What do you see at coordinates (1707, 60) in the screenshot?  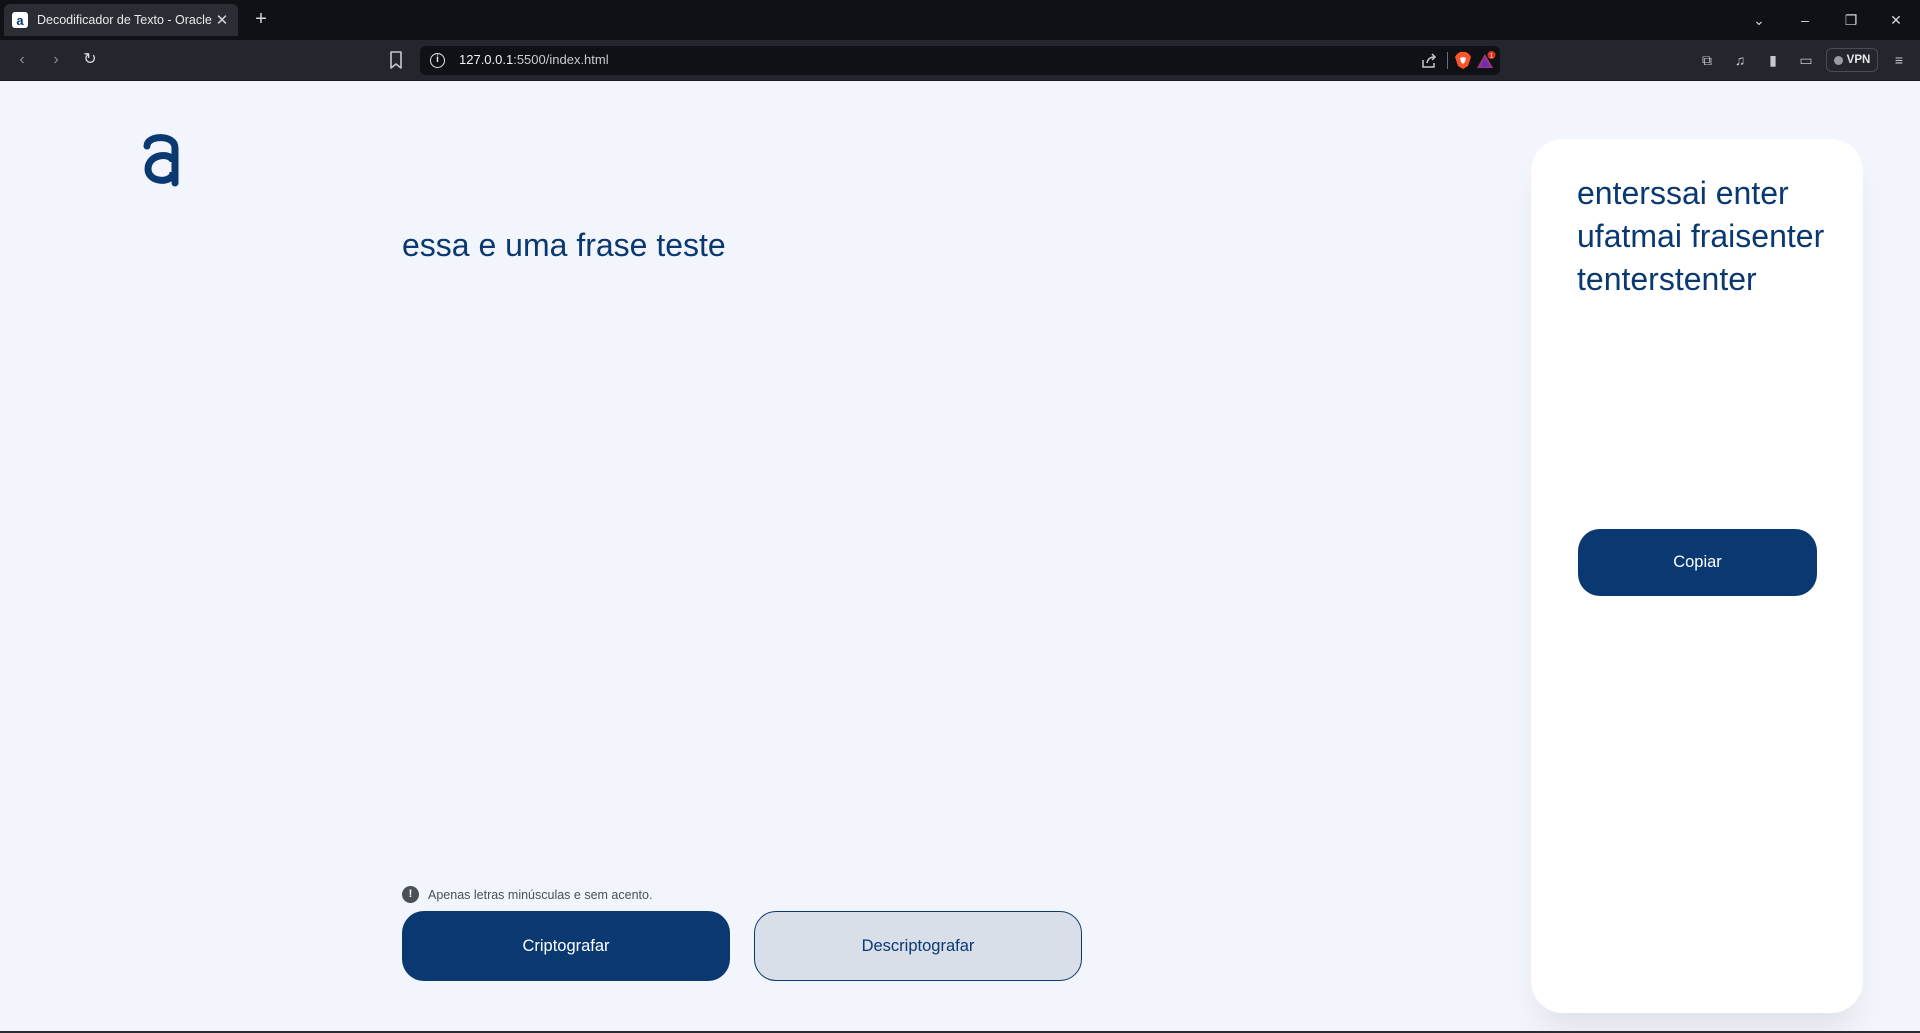 I see `extensions-icon: ⧉` at bounding box center [1707, 60].